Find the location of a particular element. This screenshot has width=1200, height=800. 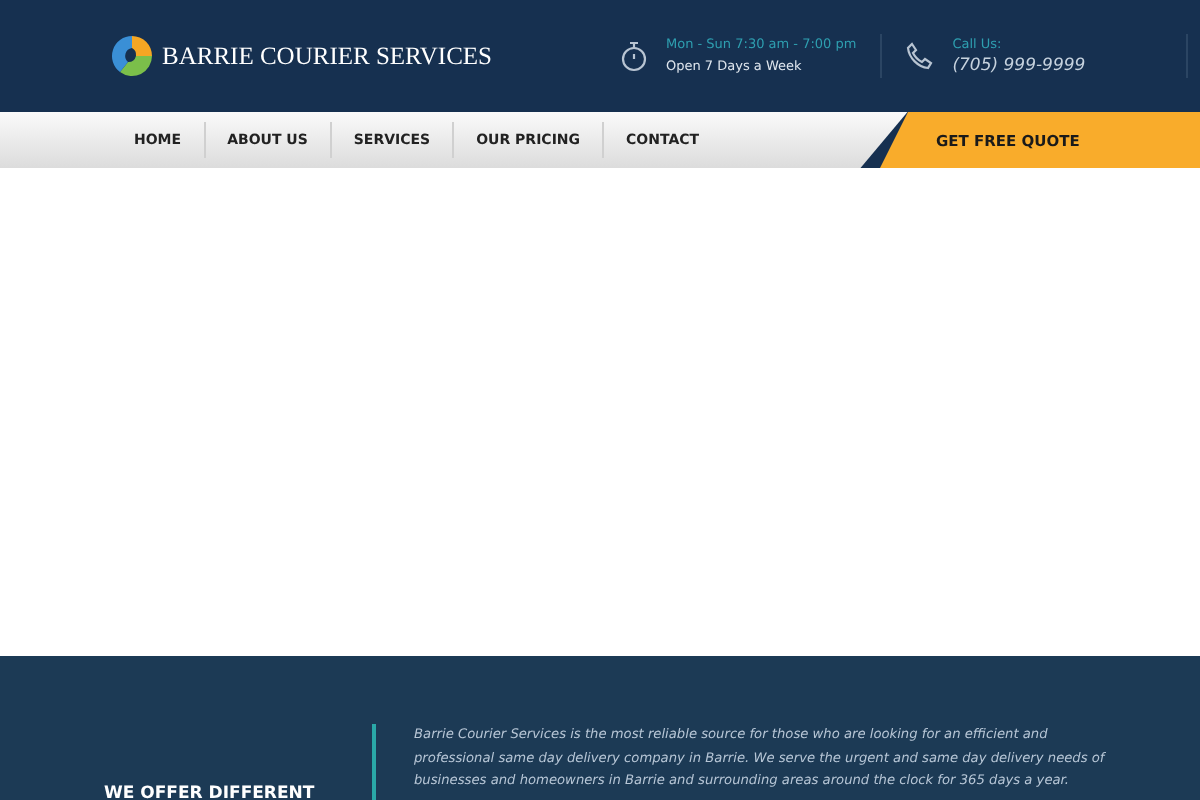

phone-number: (705) 999-9999 is located at coordinates (1019, 67).